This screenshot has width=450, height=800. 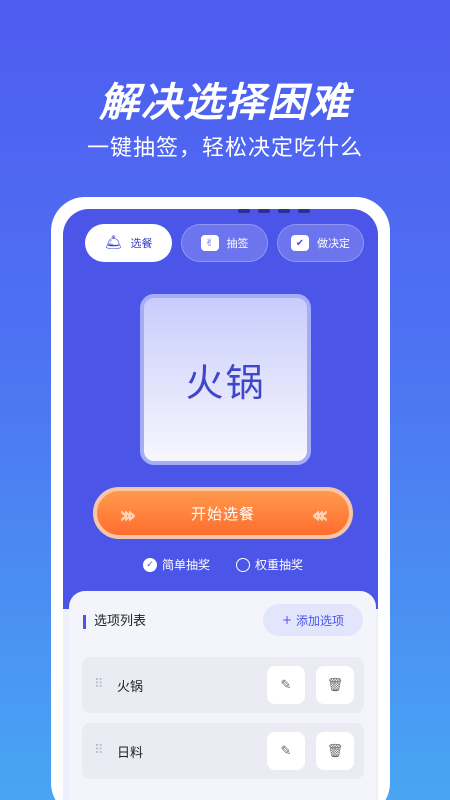 What do you see at coordinates (298, 212) in the screenshot?
I see `status-bar` at bounding box center [298, 212].